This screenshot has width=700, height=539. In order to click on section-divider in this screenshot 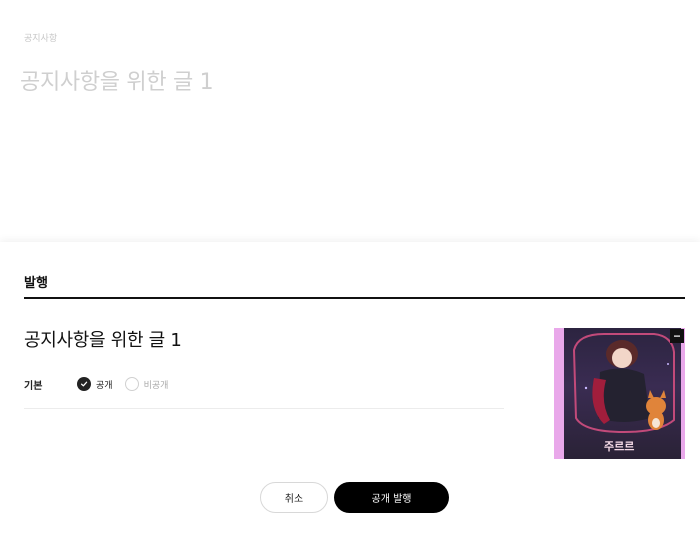, I will do `click(264, 408)`.